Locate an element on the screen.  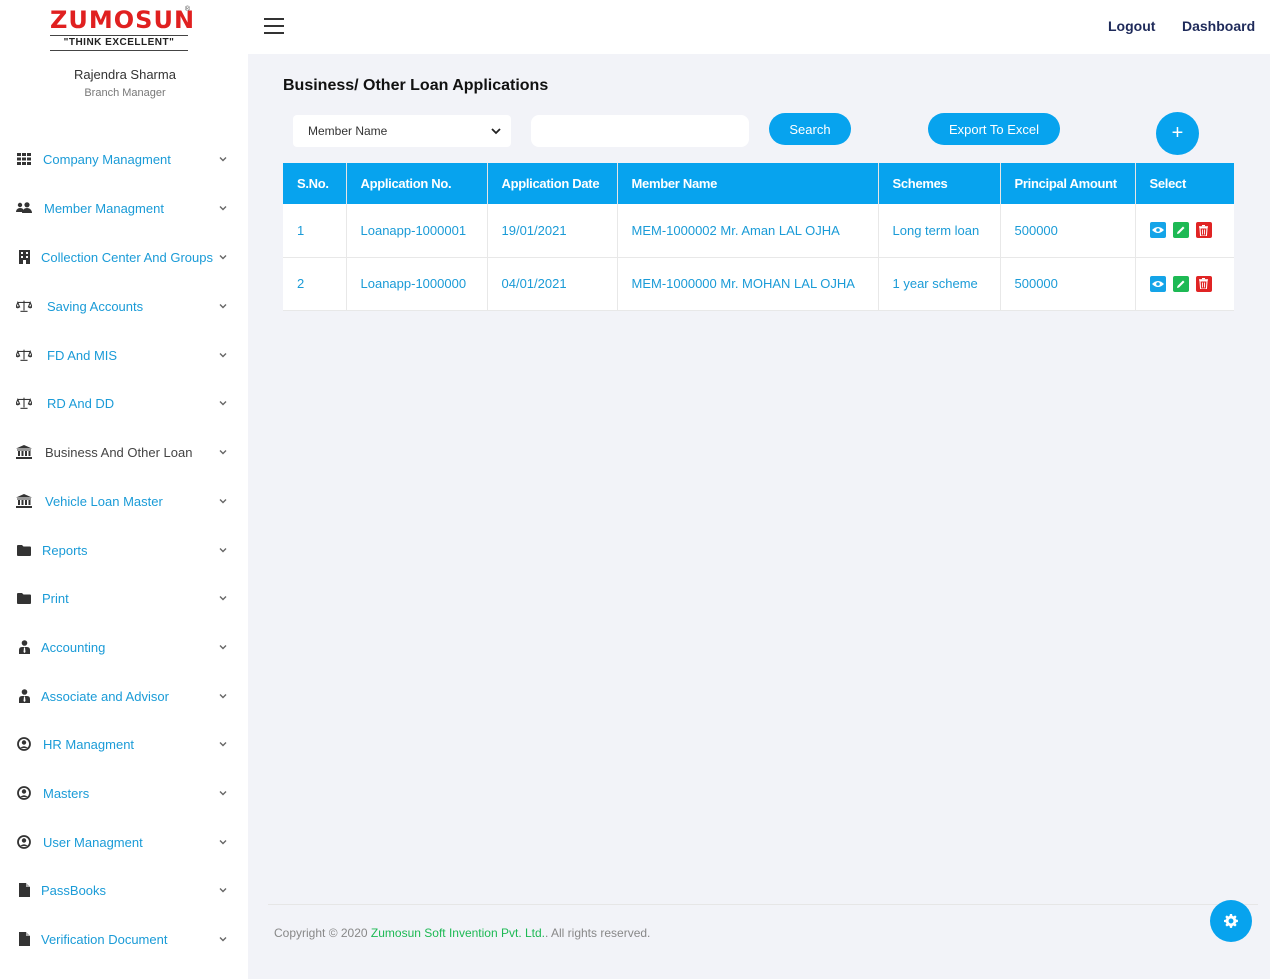
user-tie-icon is located at coordinates (24, 696).